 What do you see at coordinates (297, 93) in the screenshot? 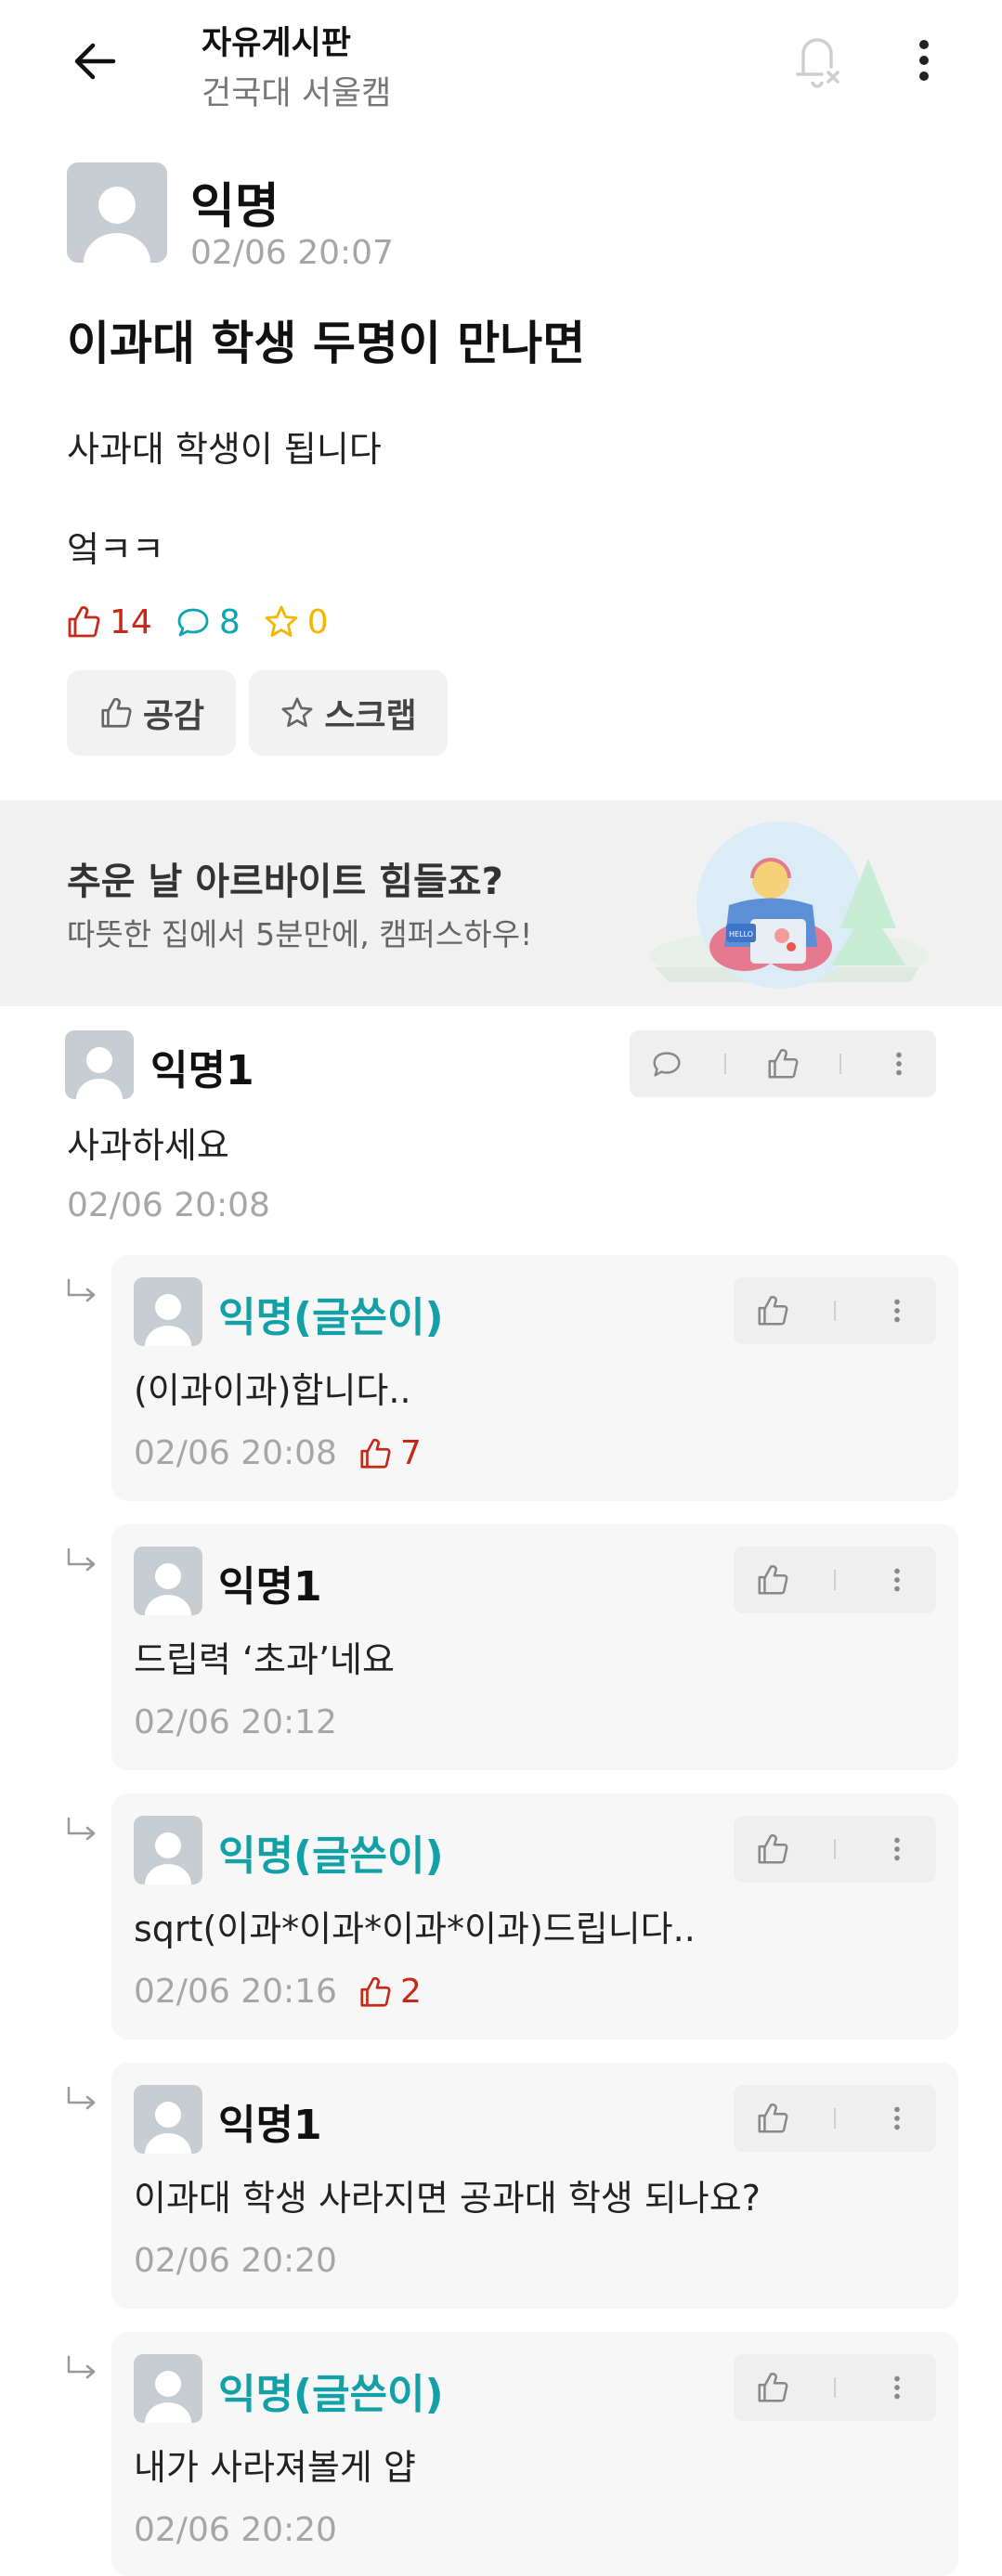
I see `school-name: 건국대 서울캠` at bounding box center [297, 93].